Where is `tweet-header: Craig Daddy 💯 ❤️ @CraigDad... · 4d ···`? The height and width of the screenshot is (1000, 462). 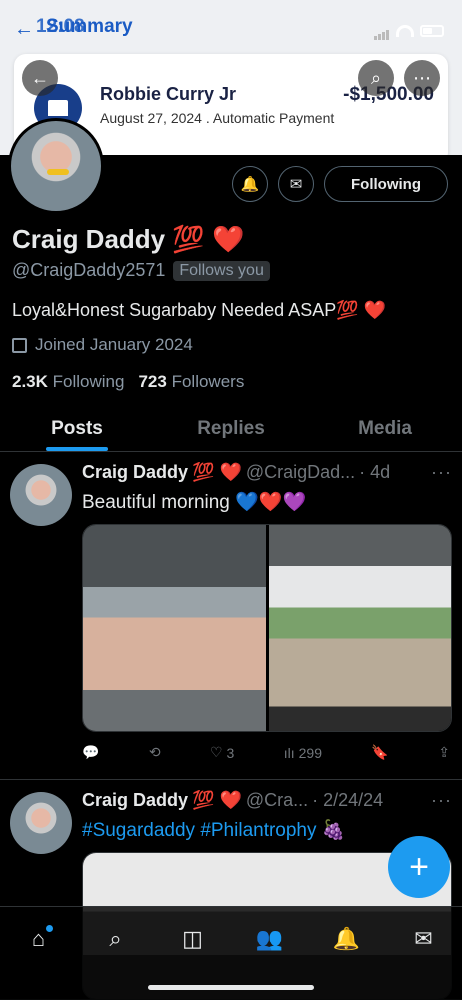 tweet-header: Craig Daddy 💯 ❤️ @CraigDad... · 4d ··· is located at coordinates (267, 472).